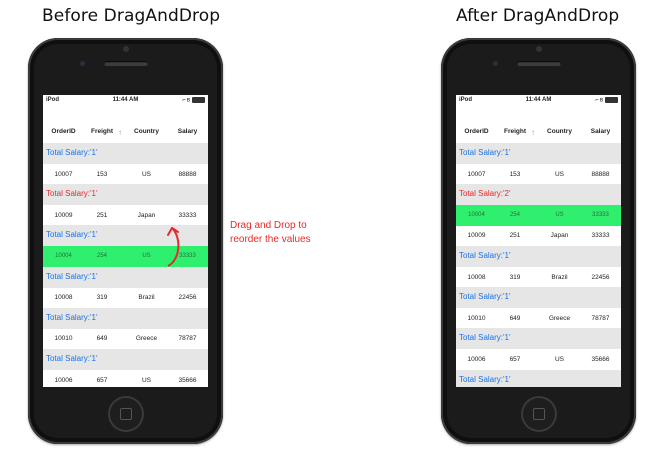 The height and width of the screenshot is (459, 658). What do you see at coordinates (173, 247) in the screenshot?
I see `drag-arrow-icon` at bounding box center [173, 247].